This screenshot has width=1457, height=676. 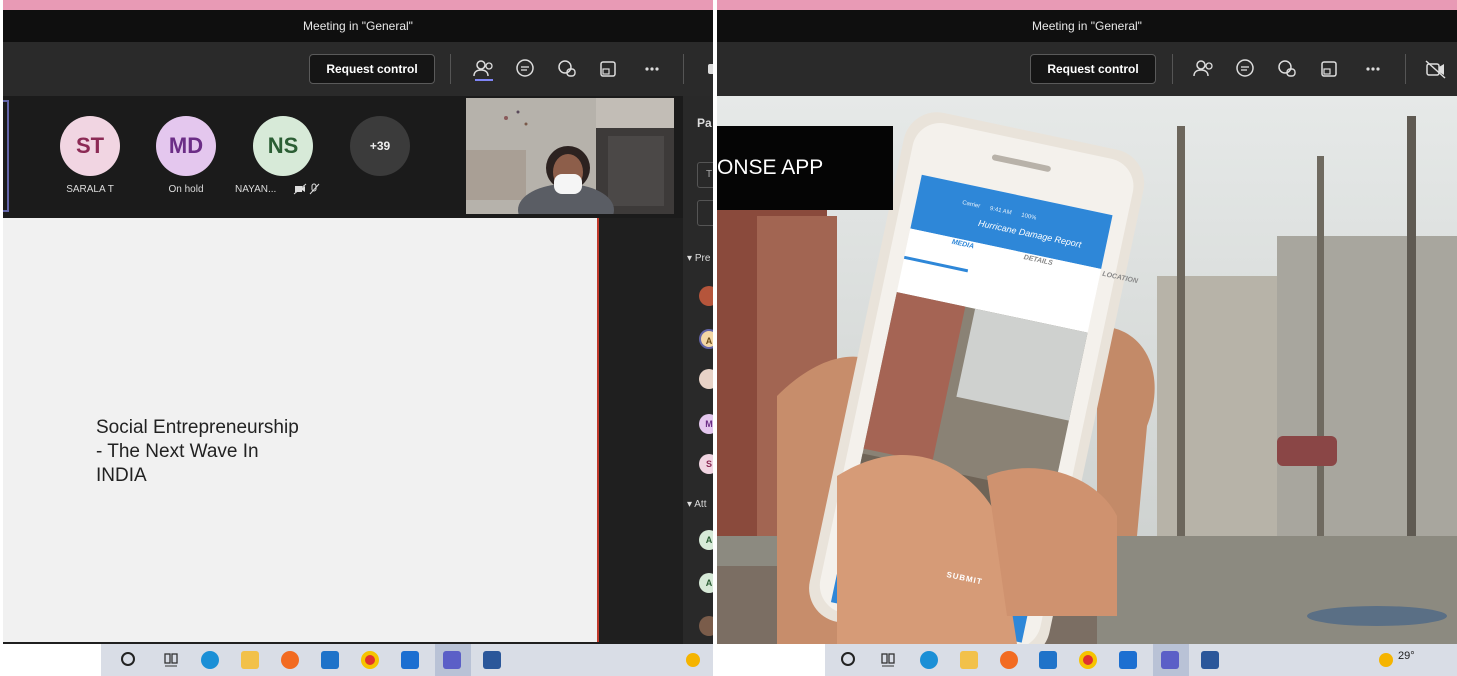 I want to click on attendees-section-toggle: ▾ Att, so click(x=696, y=504).